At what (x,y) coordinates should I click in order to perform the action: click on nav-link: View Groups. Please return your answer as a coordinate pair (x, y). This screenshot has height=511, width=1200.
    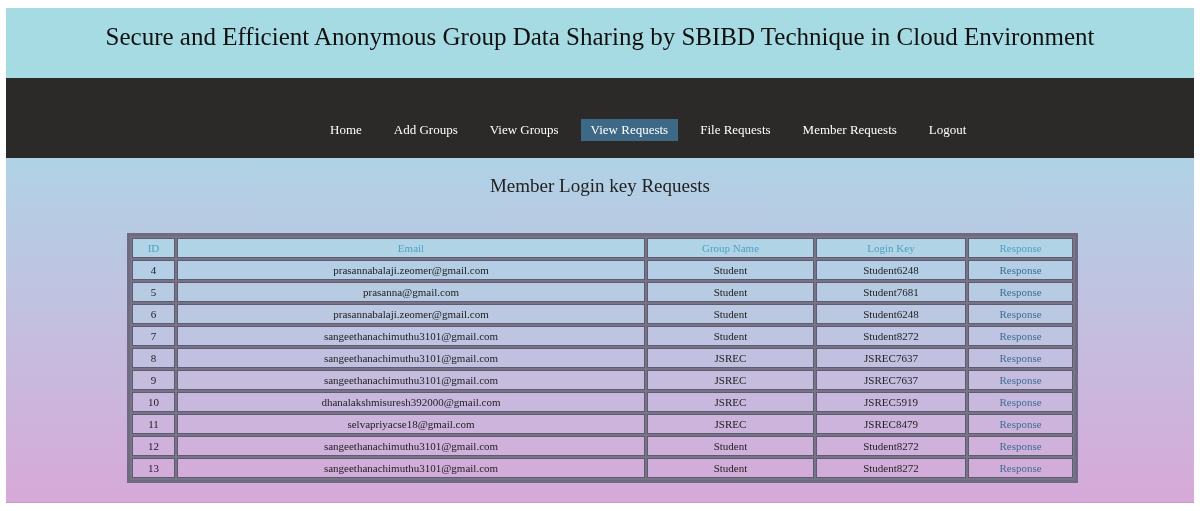
    Looking at the image, I should click on (524, 130).